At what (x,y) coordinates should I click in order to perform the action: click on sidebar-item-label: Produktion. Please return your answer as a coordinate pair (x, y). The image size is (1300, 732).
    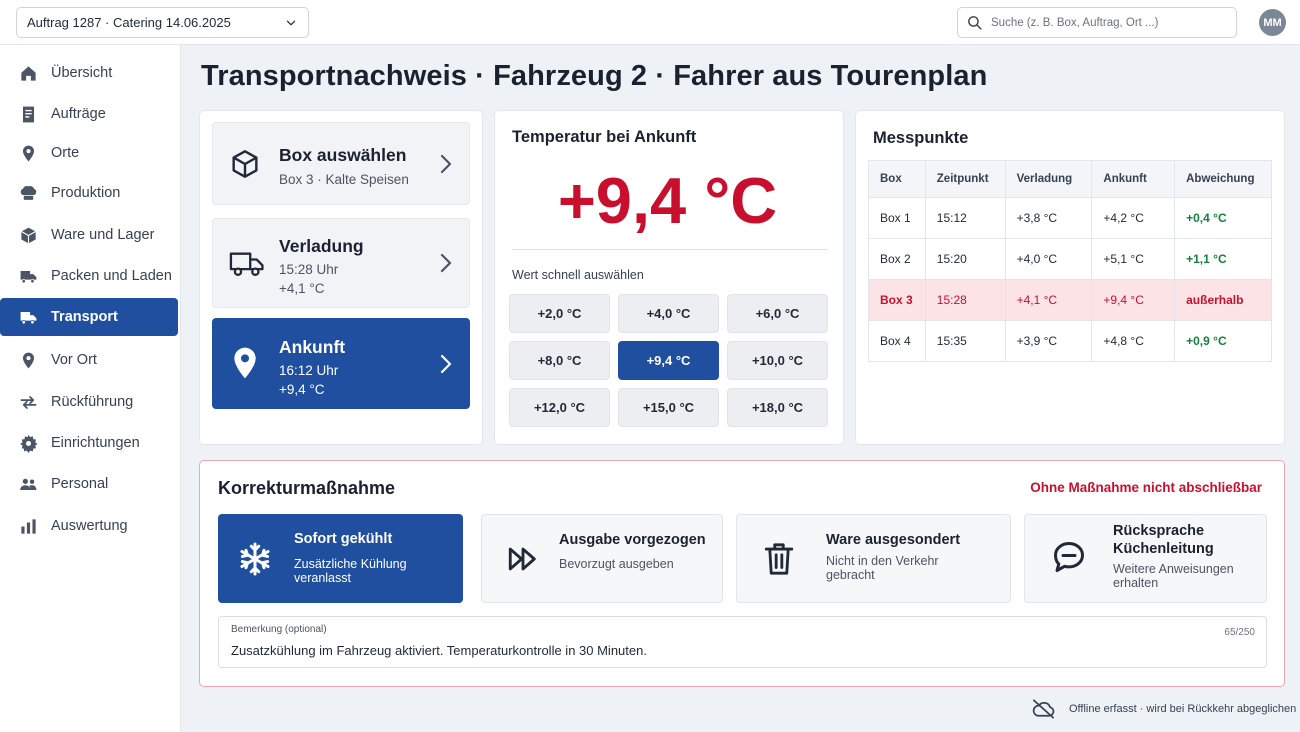
    Looking at the image, I should click on (86, 193).